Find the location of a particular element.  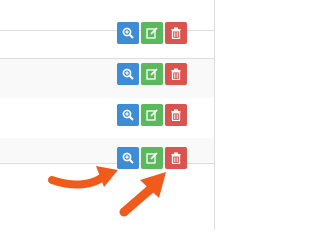

row-divider is located at coordinates (107, 58).